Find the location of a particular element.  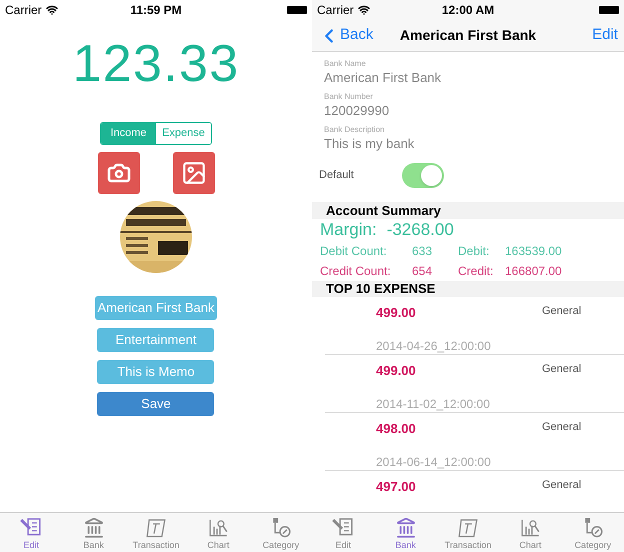

margin-value: -3268.00 is located at coordinates (420, 230).